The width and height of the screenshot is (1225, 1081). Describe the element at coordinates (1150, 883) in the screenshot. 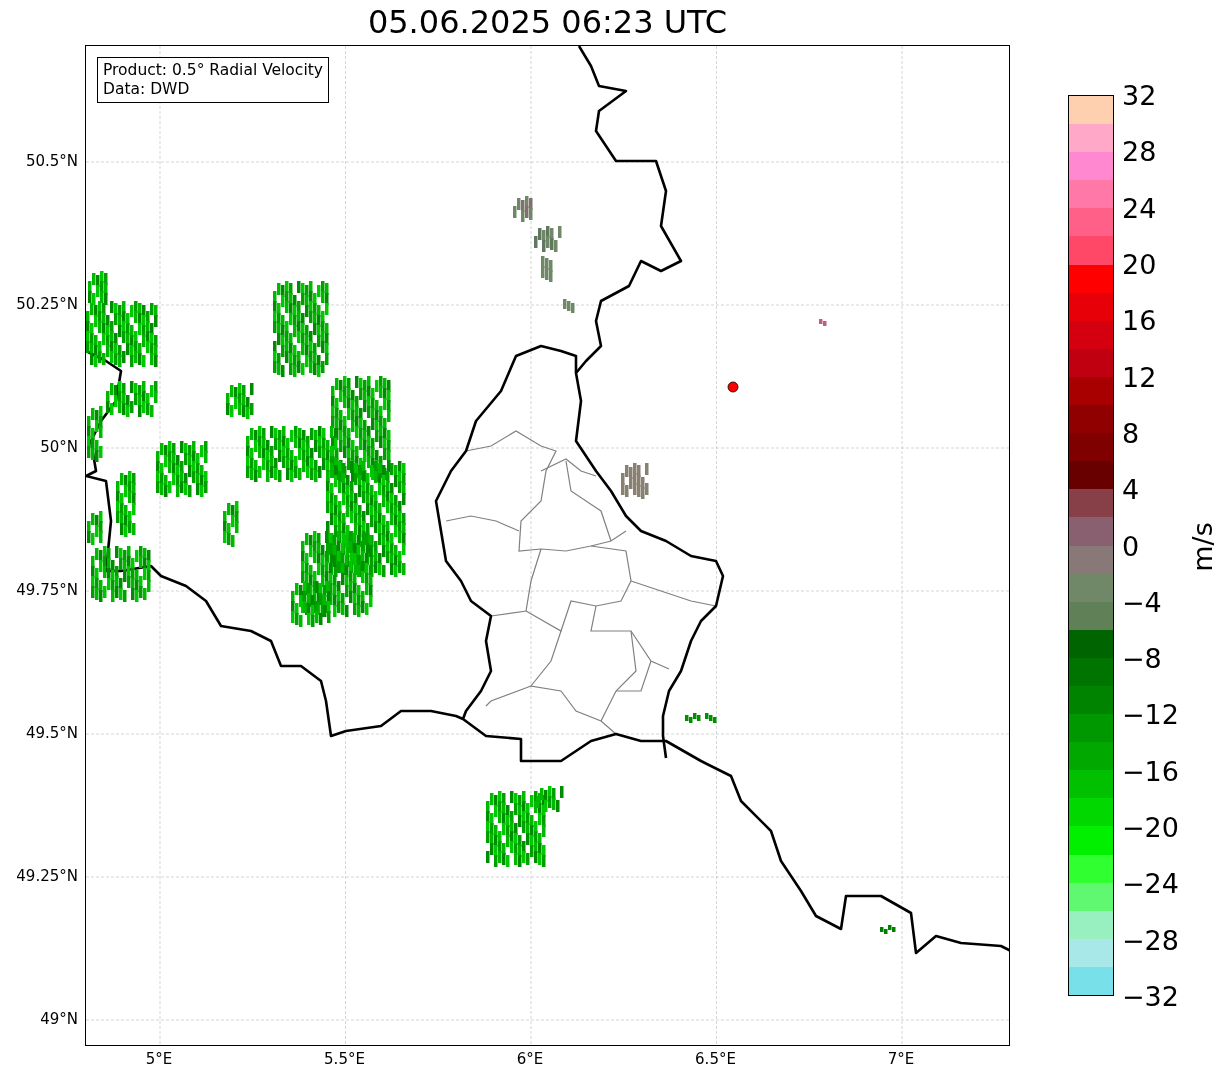

I see `colorbar-tick-label: −24` at that location.